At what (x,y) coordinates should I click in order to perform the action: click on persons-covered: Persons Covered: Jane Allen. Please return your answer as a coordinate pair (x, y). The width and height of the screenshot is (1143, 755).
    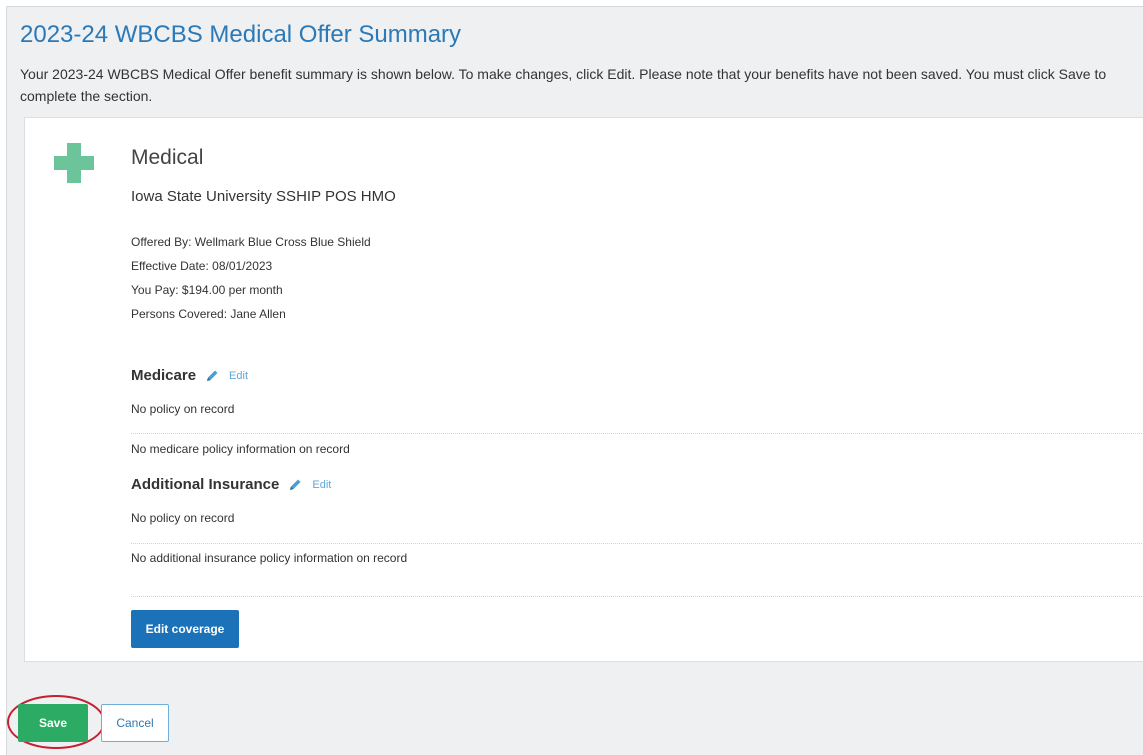
    Looking at the image, I should click on (208, 314).